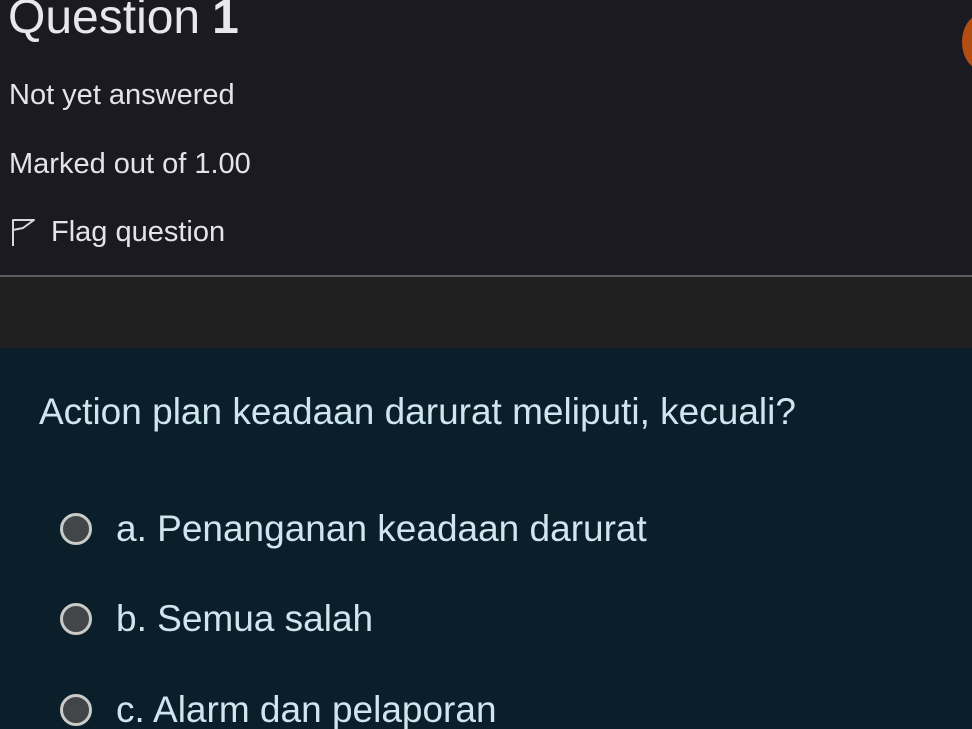 Image resolution: width=972 pixels, height=729 pixels. I want to click on question-heading: Question 1, so click(123, 24).